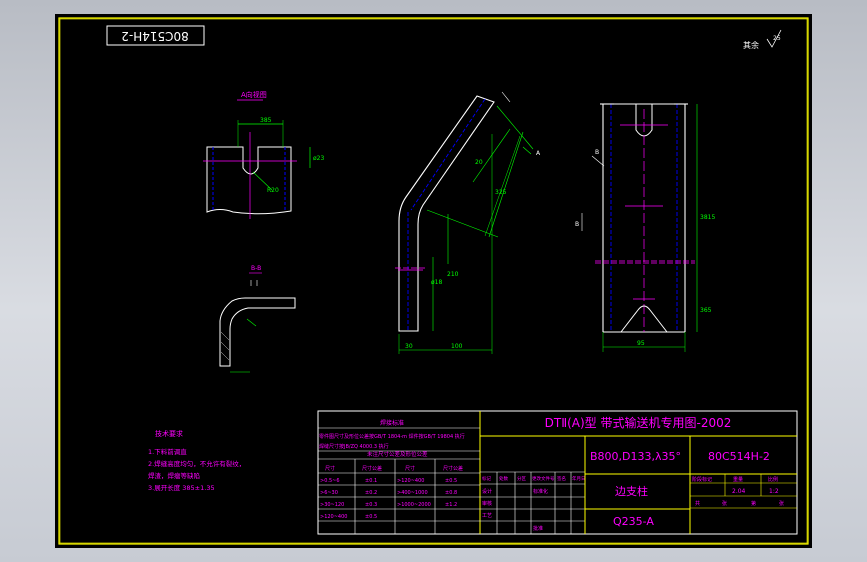 The height and width of the screenshot is (562, 867). Describe the element at coordinates (318, 158) in the screenshot. I see `dim-phi23: ø23` at that location.